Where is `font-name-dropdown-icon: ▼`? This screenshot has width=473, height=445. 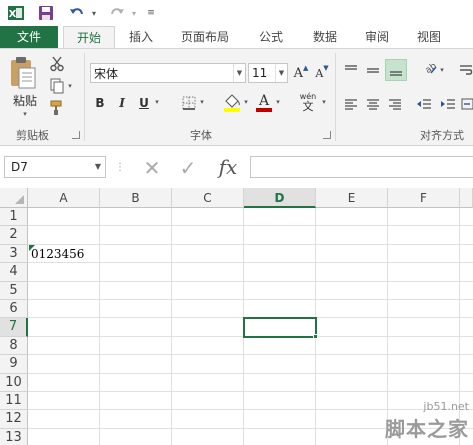
font-name-dropdown-icon: ▼ is located at coordinates (239, 73).